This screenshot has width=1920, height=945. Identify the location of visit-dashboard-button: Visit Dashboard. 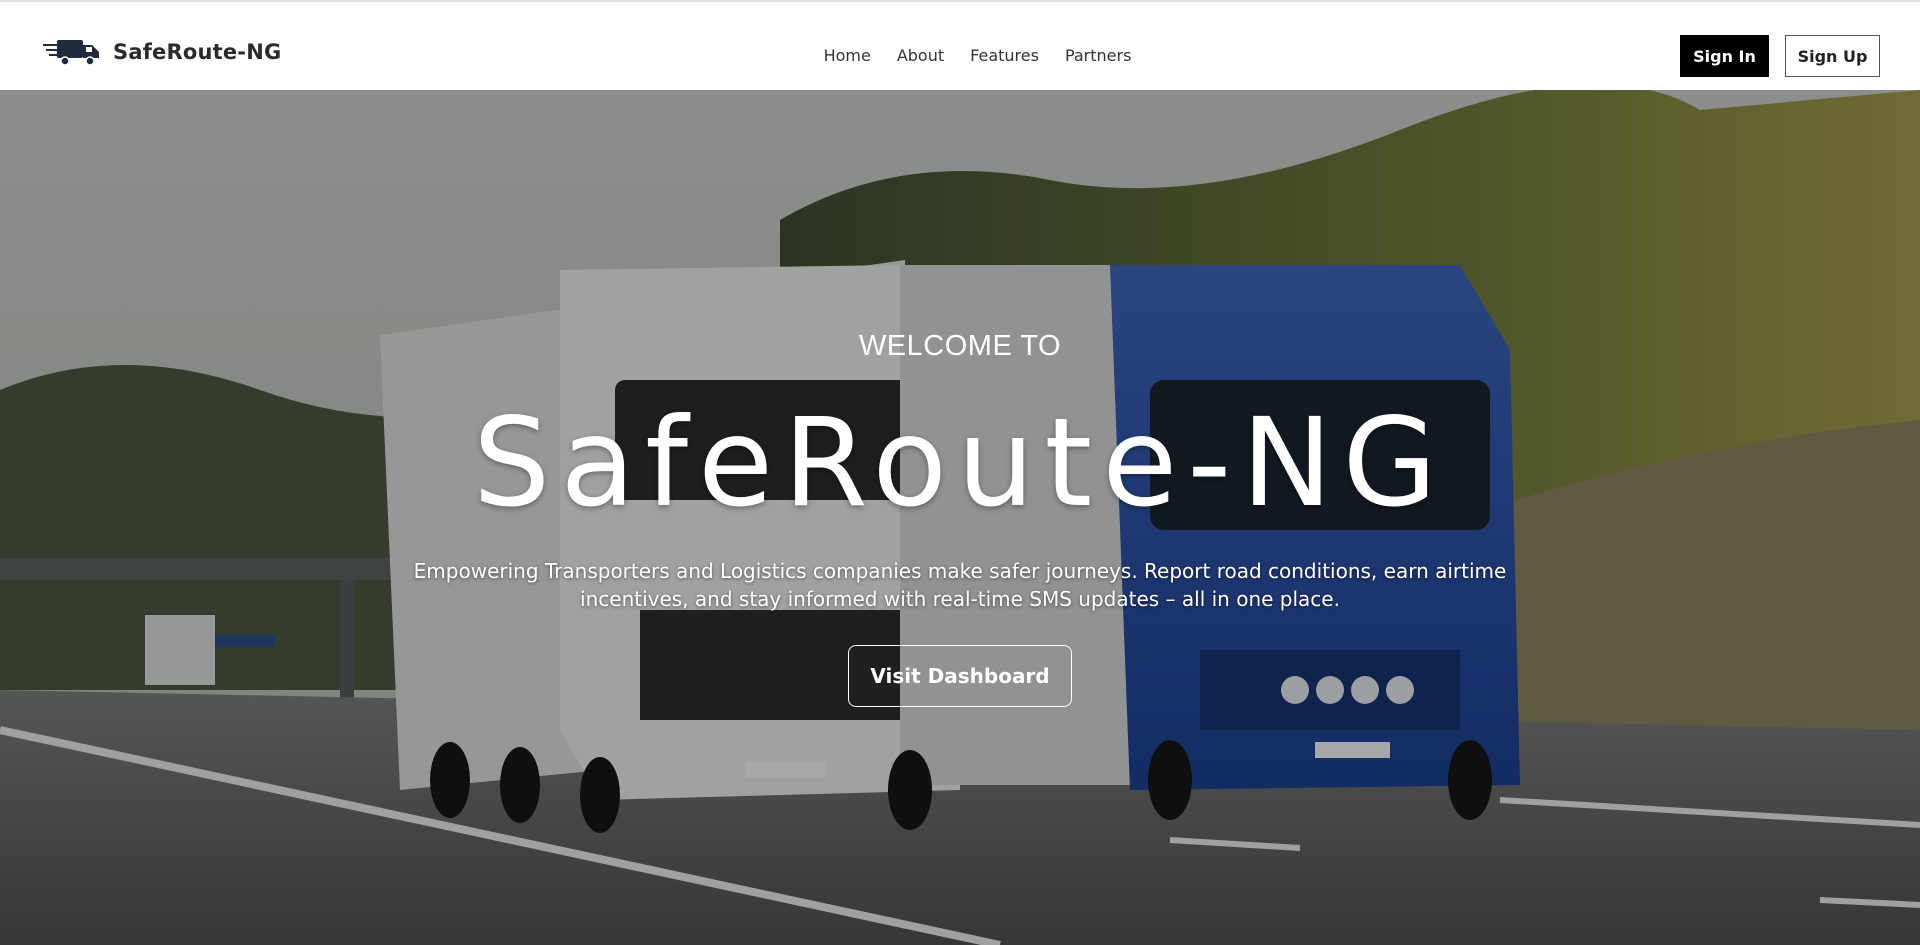
(960, 676).